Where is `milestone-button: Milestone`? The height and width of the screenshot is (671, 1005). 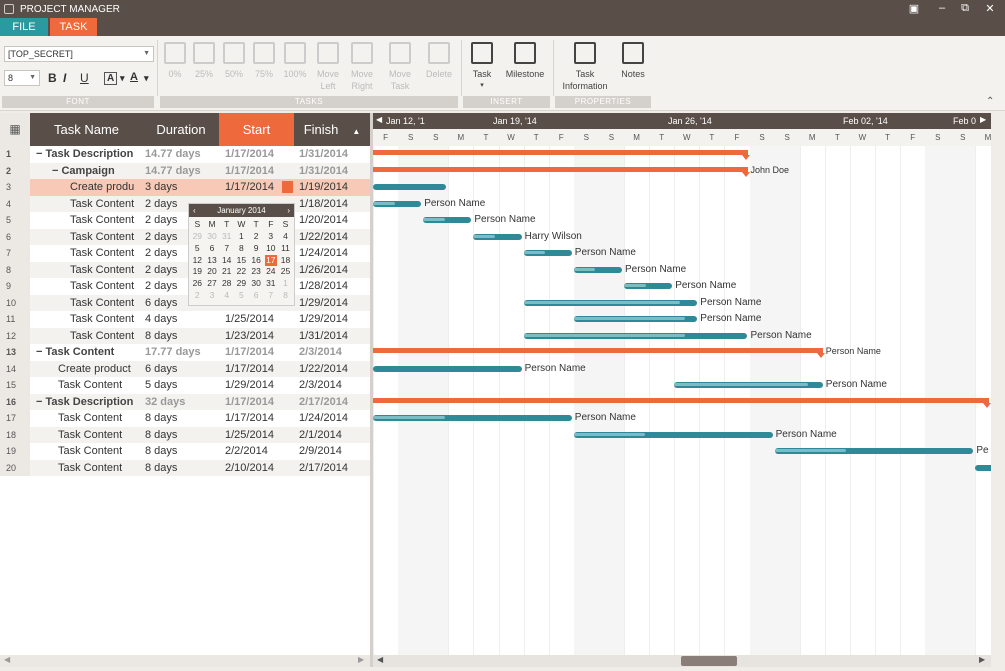 milestone-button: Milestone is located at coordinates (525, 61).